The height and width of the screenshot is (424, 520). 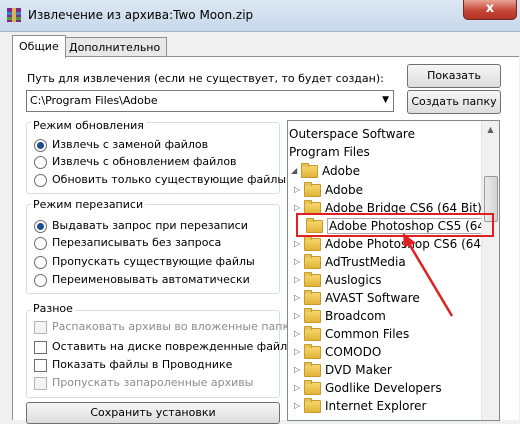 What do you see at coordinates (141, 226) in the screenshot?
I see `radio-ask-overwrite: Выдавать запрос при перезаписи` at bounding box center [141, 226].